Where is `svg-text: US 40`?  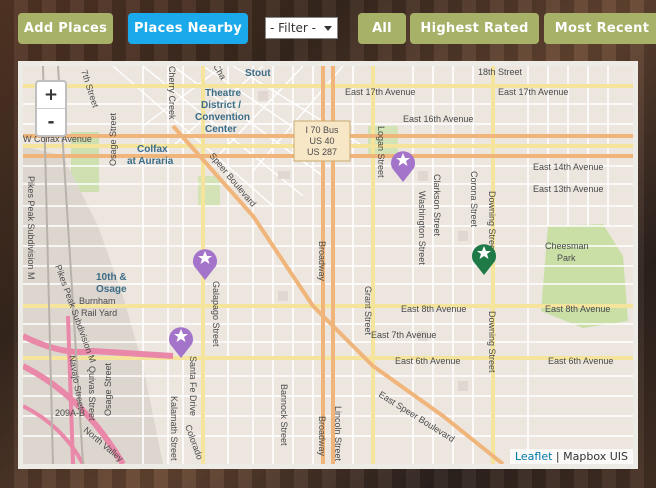 svg-text: US 40 is located at coordinates (321, 141).